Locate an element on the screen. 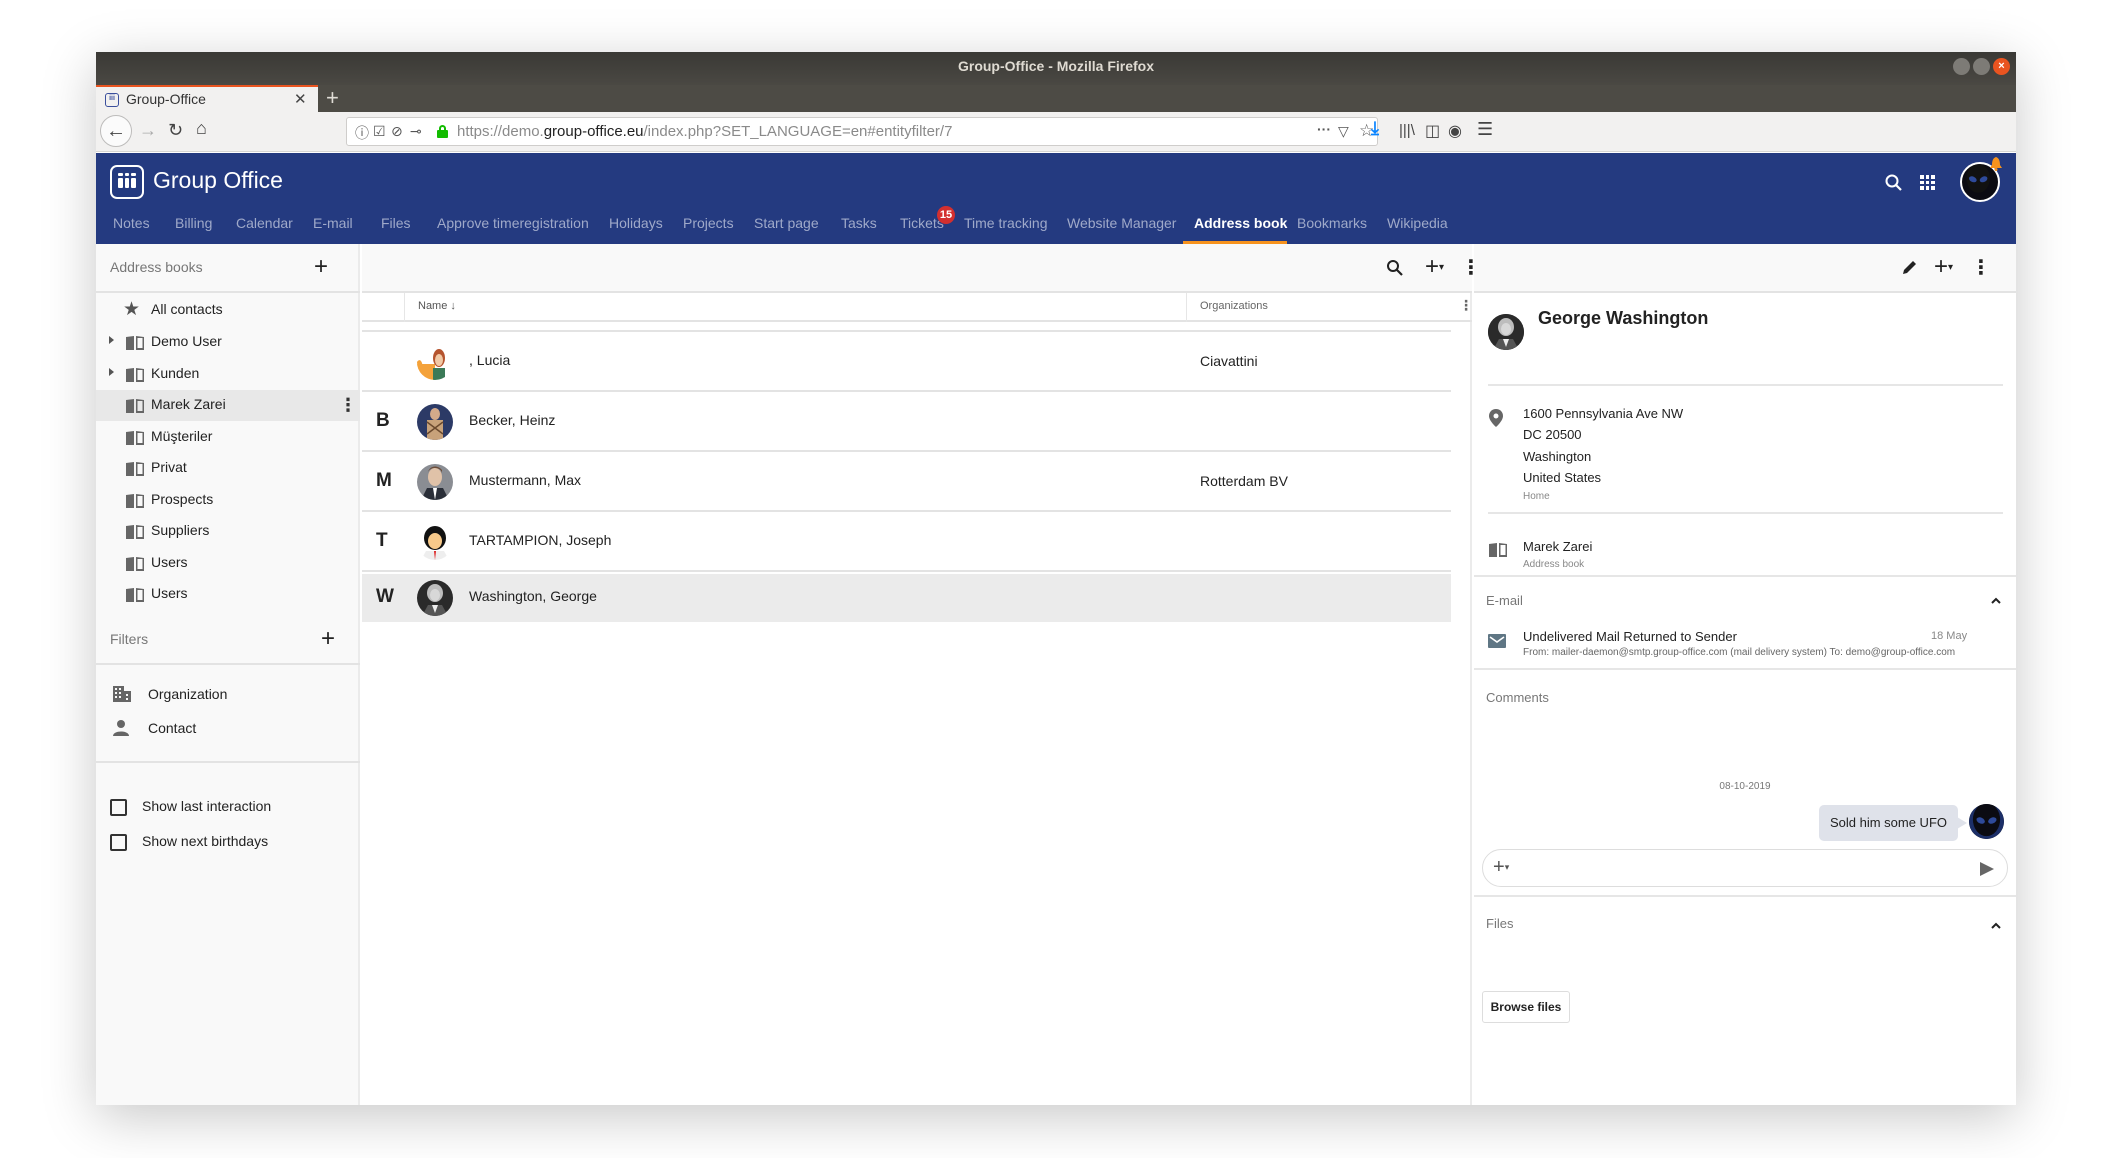 This screenshot has width=2112, height=1158. tab-website-manager: Website Manager is located at coordinates (1121, 223).